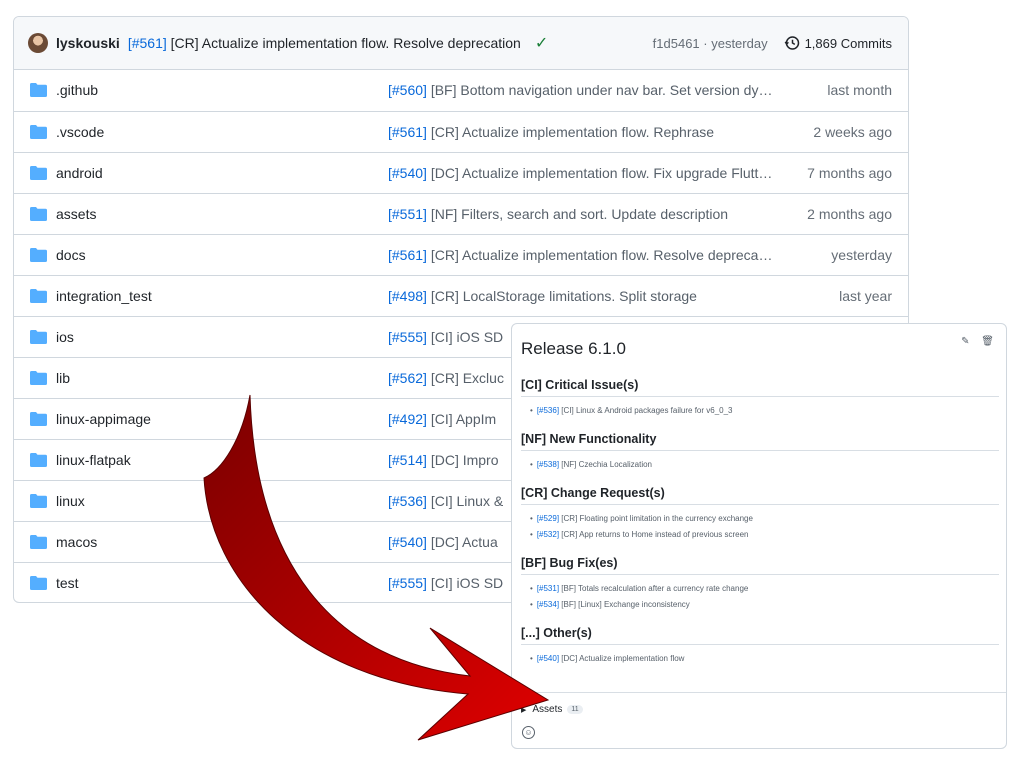  Describe the element at coordinates (524, 710) in the screenshot. I see `caret-right-icon: ▶` at that location.